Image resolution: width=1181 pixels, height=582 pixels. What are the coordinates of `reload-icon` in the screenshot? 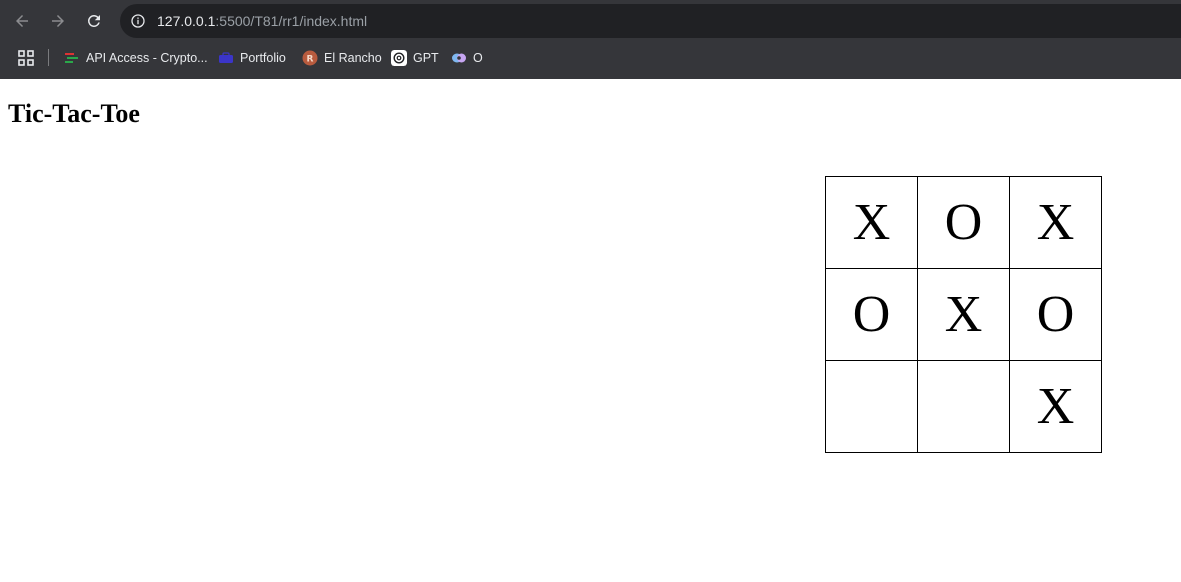 It's located at (93, 20).